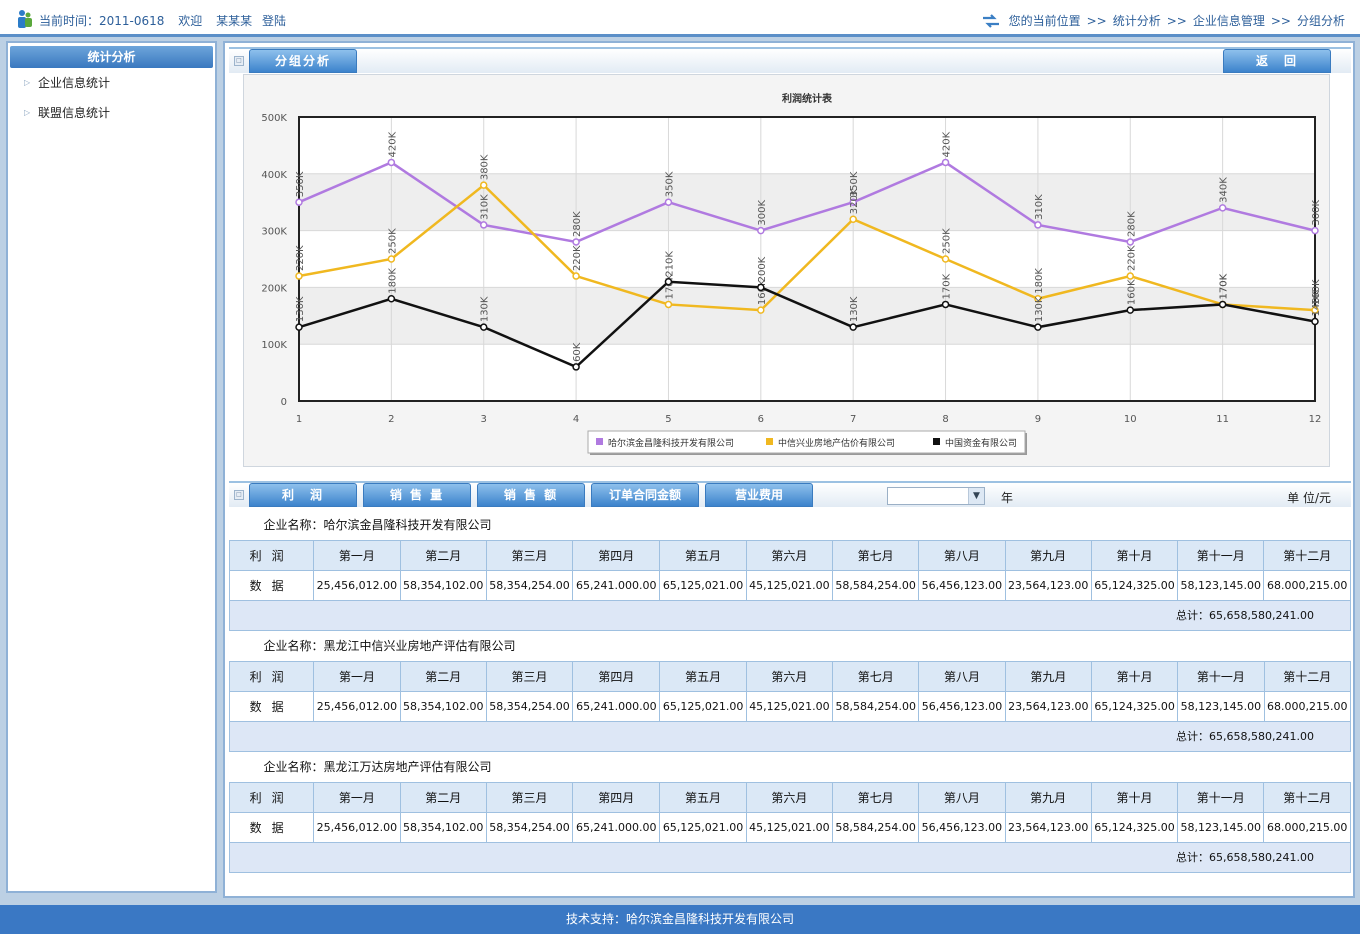 The height and width of the screenshot is (934, 1360). What do you see at coordinates (111, 113) in the screenshot?
I see `sidebar-item-alliance-stats: ▷ 联盟信息统计` at bounding box center [111, 113].